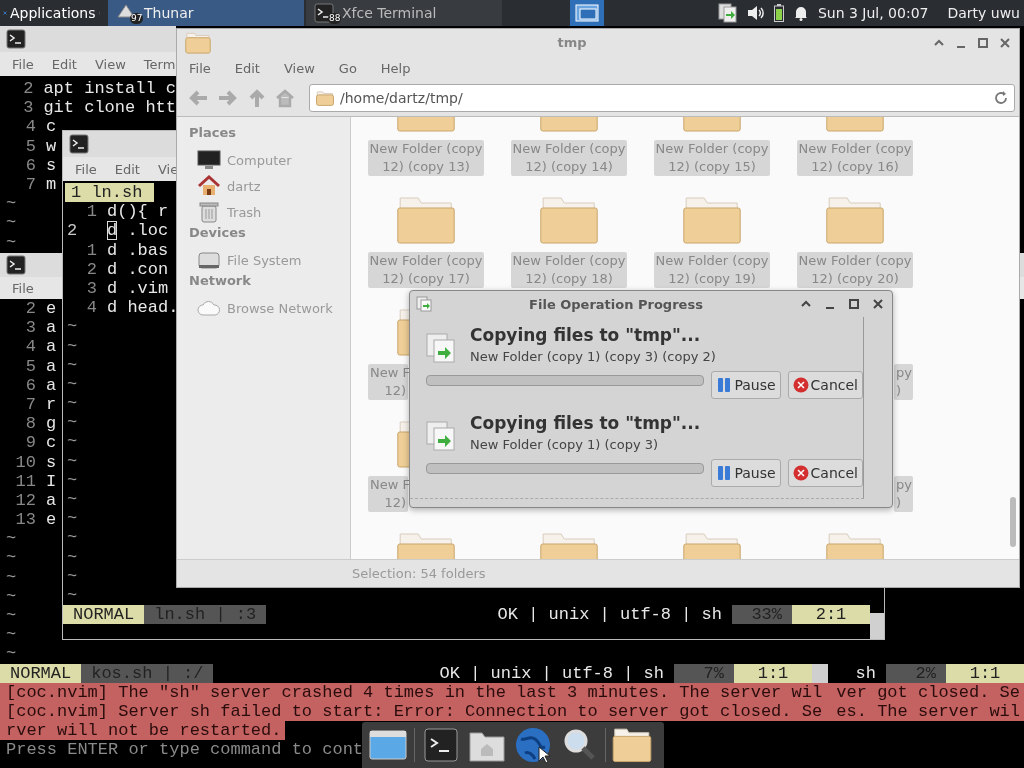 The height and width of the screenshot is (768, 1024). Describe the element at coordinates (209, 186) in the screenshot. I see `home-icon` at that location.